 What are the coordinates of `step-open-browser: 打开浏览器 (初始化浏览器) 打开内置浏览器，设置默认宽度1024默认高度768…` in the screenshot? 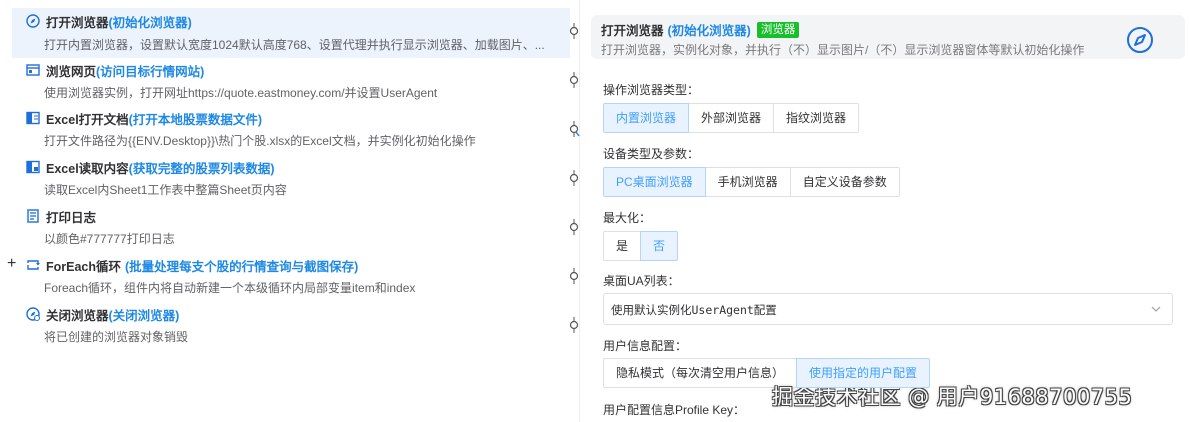 It's located at (291, 33).